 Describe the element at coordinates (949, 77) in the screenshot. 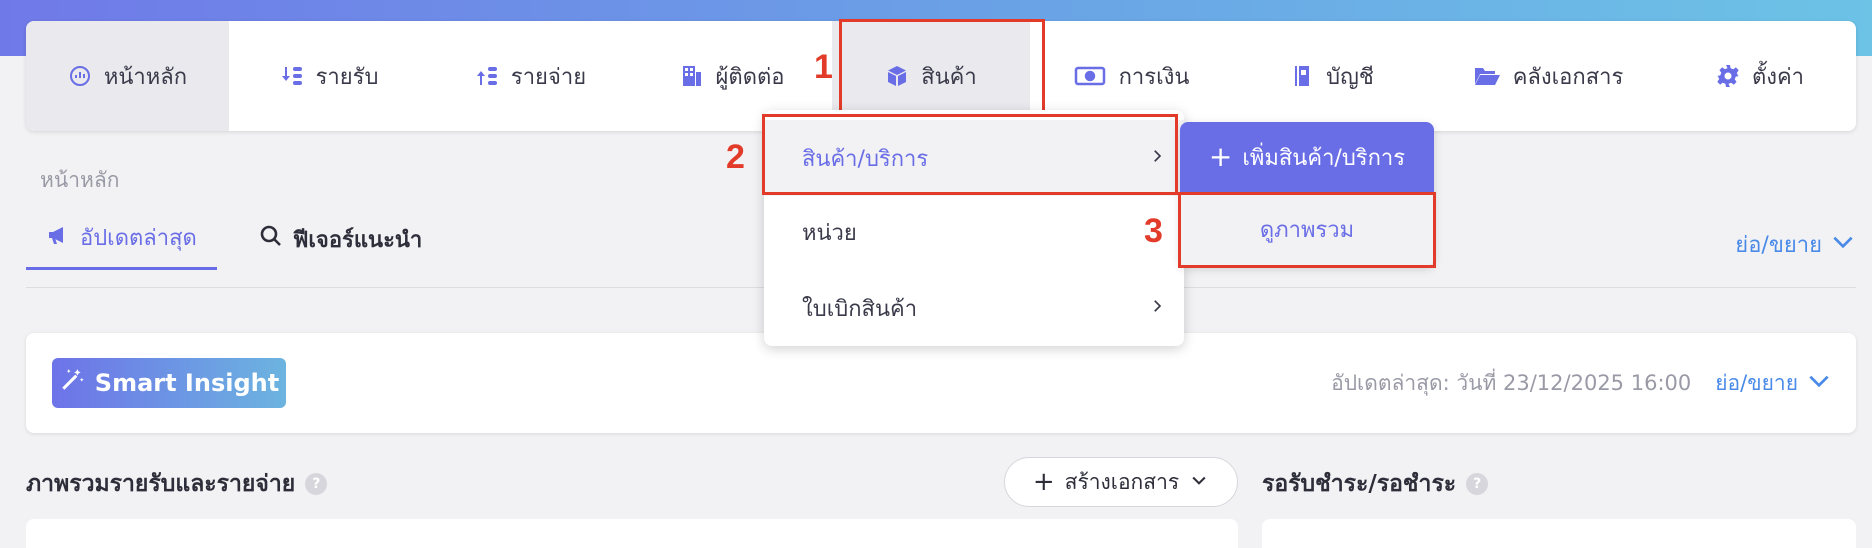

I see `nav-label-products: สินค้า` at that location.